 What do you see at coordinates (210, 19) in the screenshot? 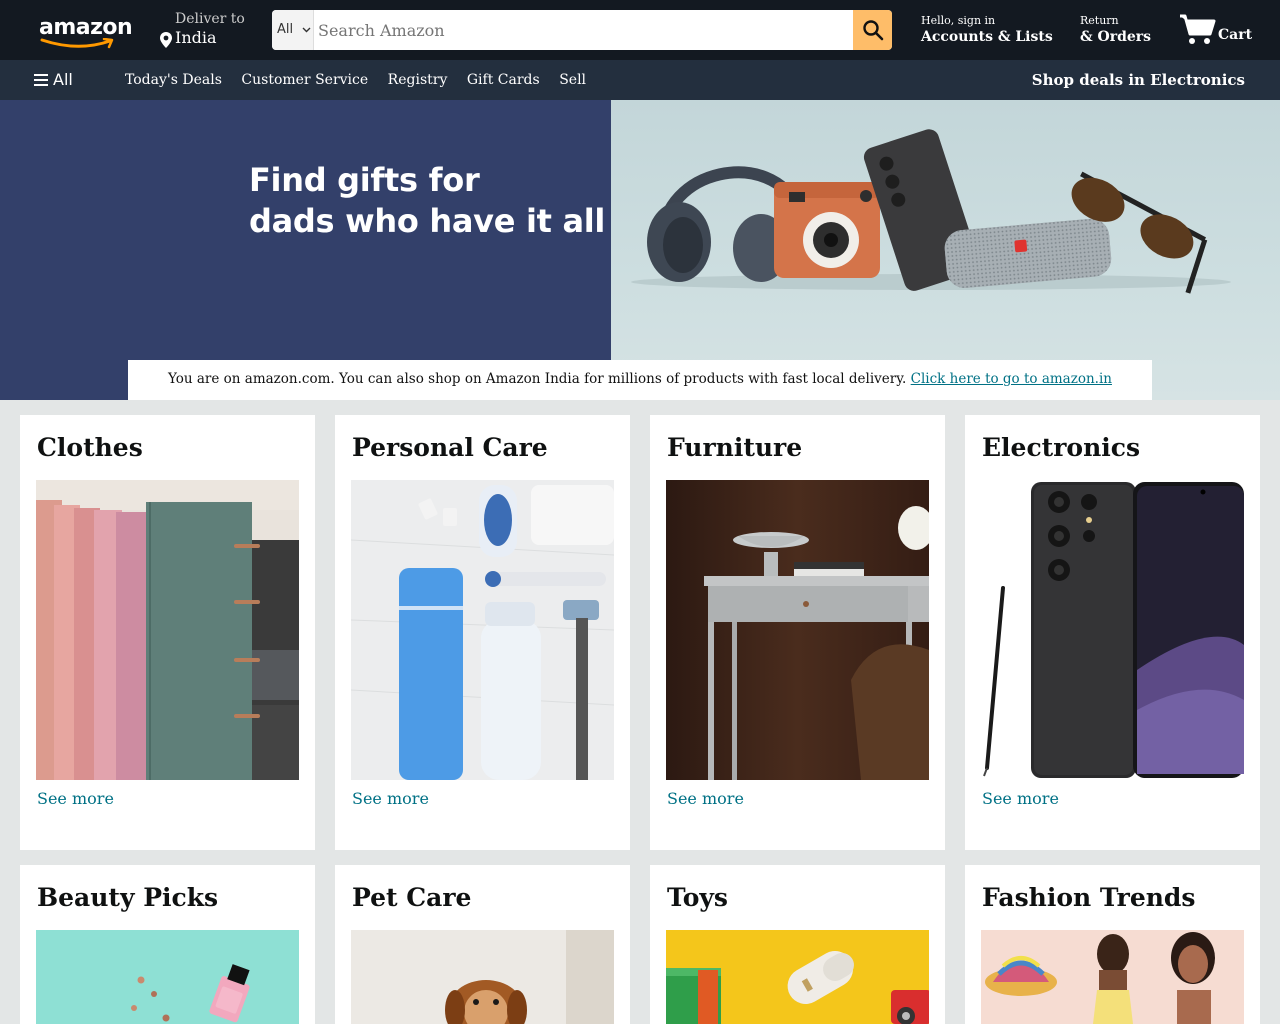
I see `deliver-label: Deliver to` at bounding box center [210, 19].